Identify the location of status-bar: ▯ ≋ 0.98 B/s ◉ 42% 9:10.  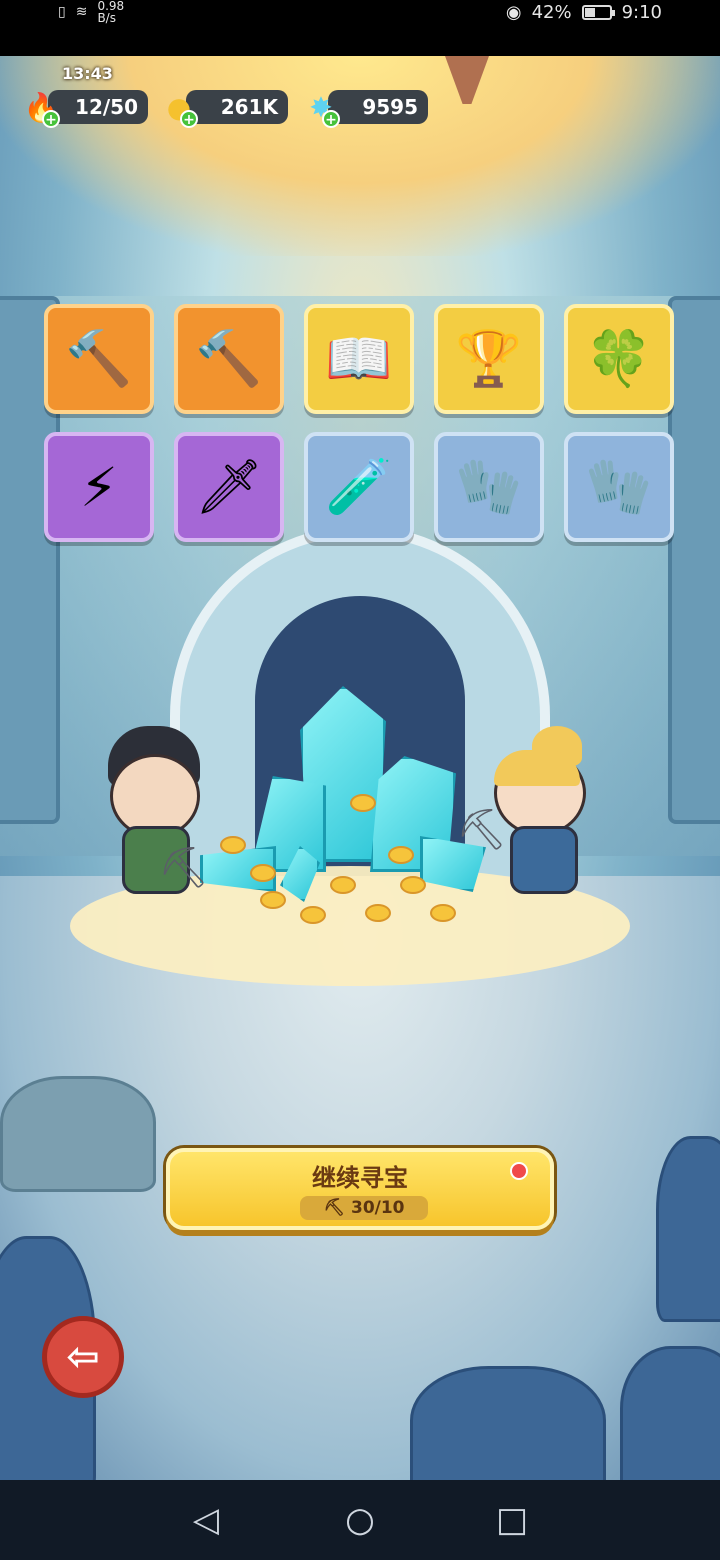
(360, 28).